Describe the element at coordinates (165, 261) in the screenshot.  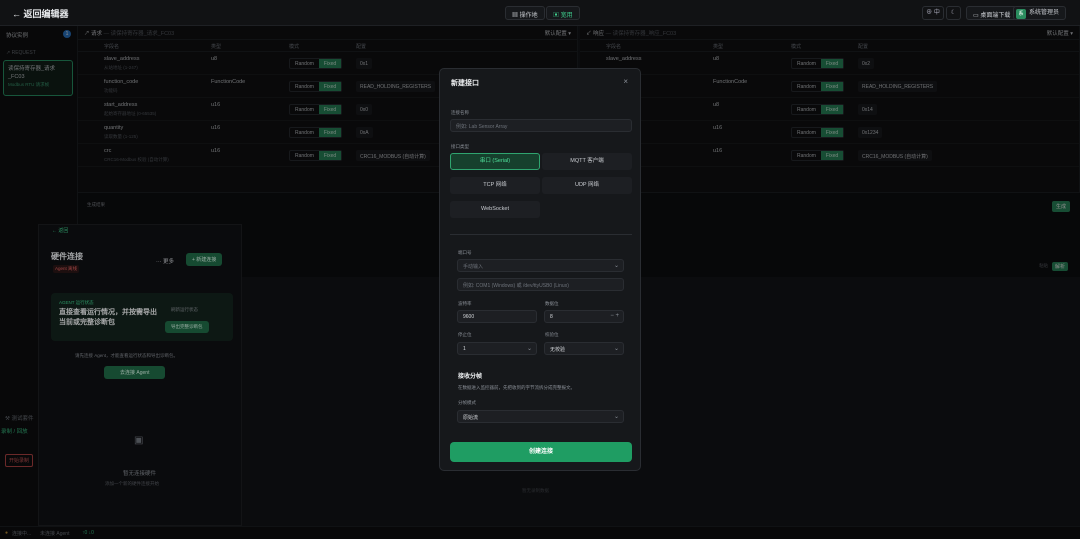
I see `more-button: ··· 更多` at that location.